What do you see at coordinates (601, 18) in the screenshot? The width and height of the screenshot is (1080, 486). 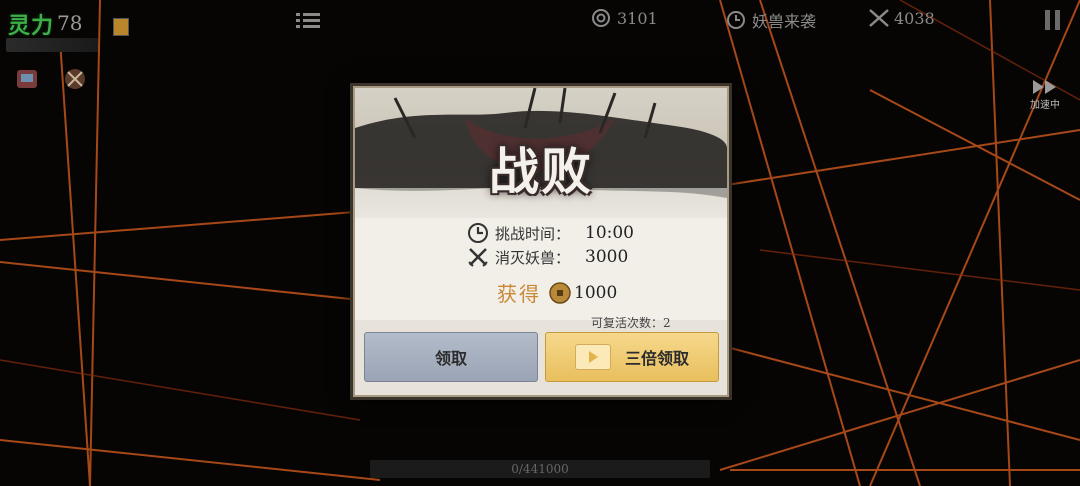 I see `coin-stat-icon` at bounding box center [601, 18].